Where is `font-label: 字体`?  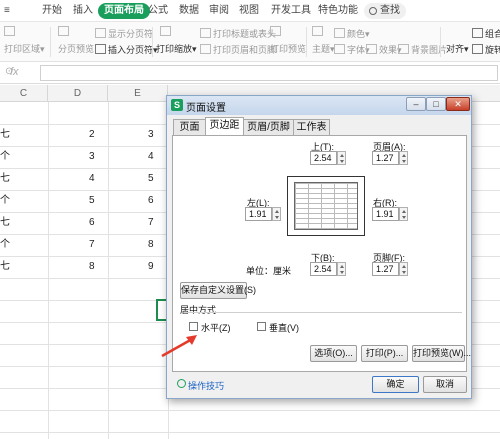
font-label: 字体 is located at coordinates (356, 50).